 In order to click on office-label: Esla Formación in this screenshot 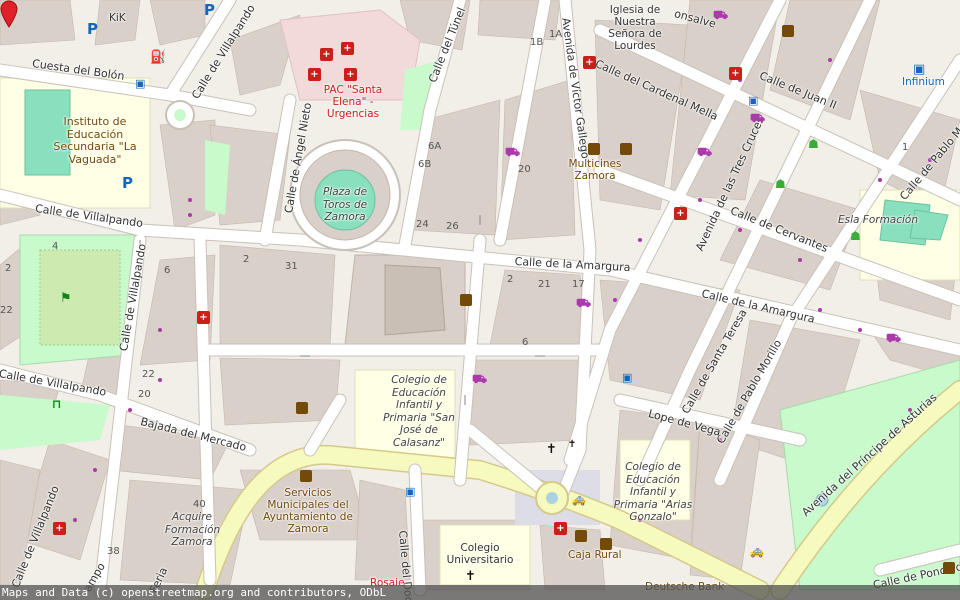, I will do `click(878, 220)`.